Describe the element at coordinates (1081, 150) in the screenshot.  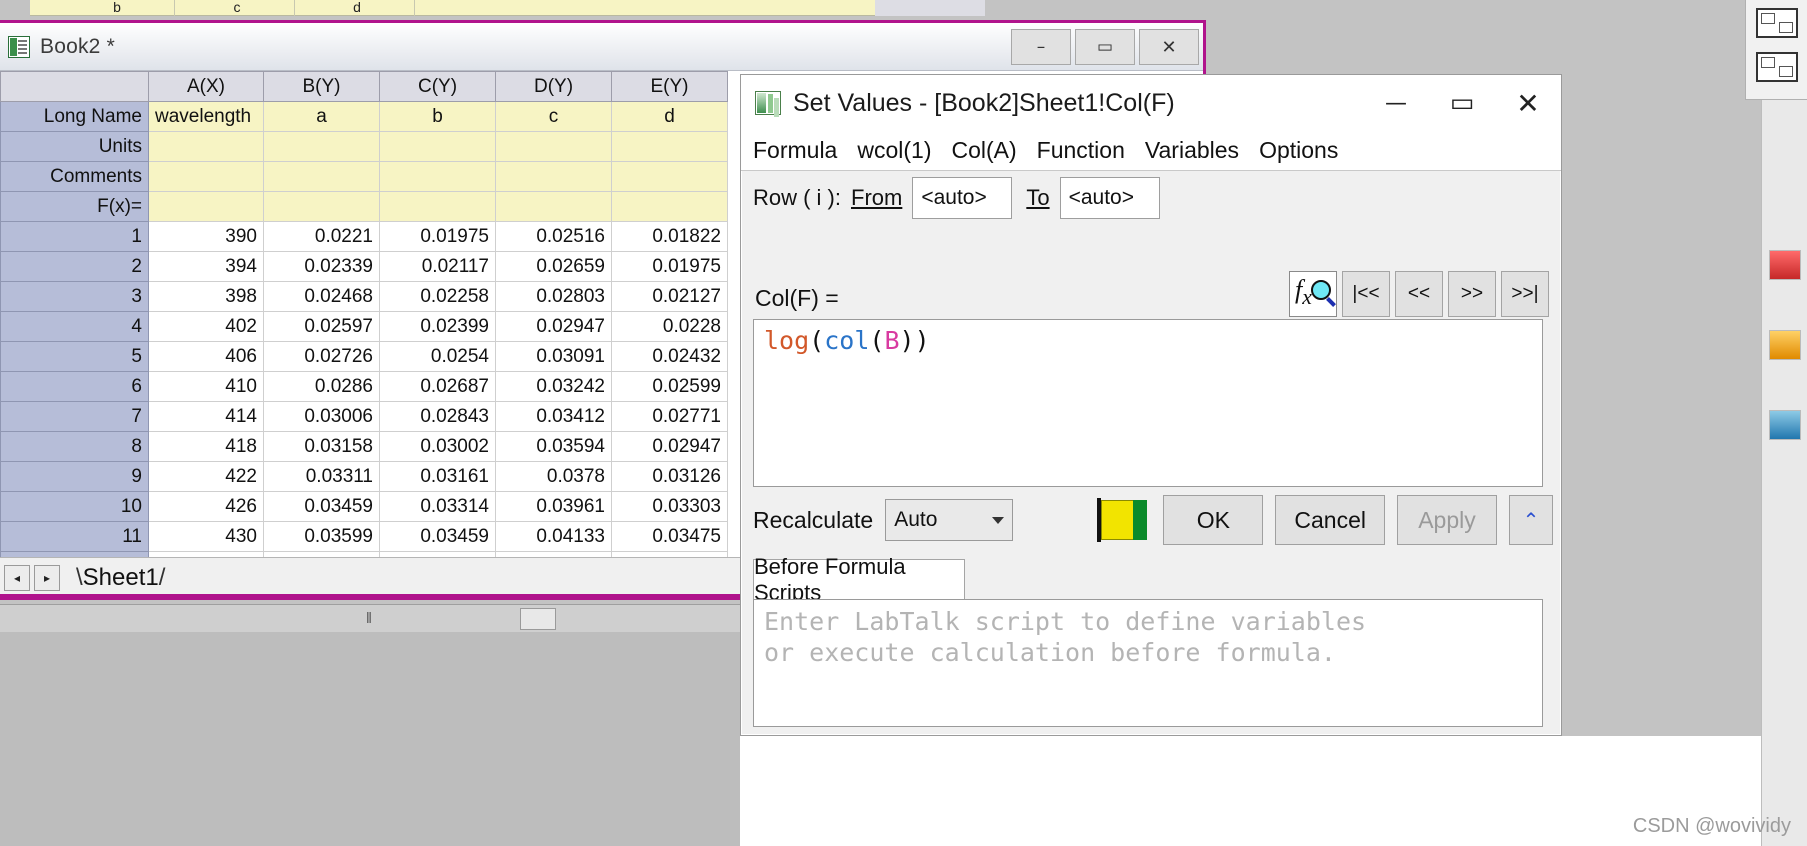
I see `menu-item-function: Function` at that location.